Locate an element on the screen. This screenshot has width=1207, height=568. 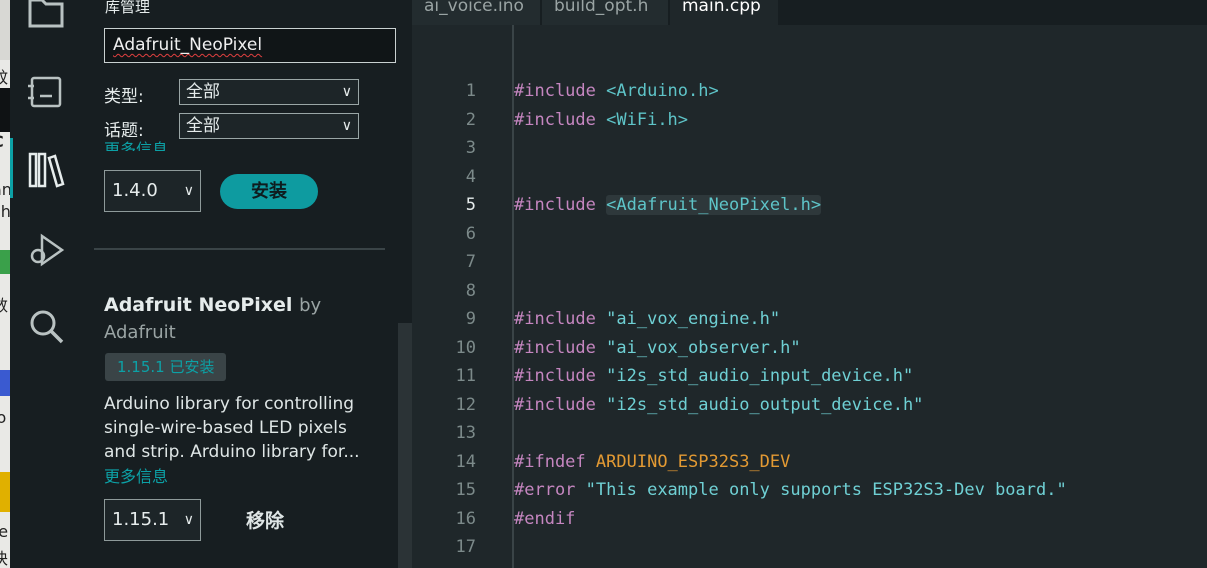
line-number: 3 is located at coordinates (470, 148).